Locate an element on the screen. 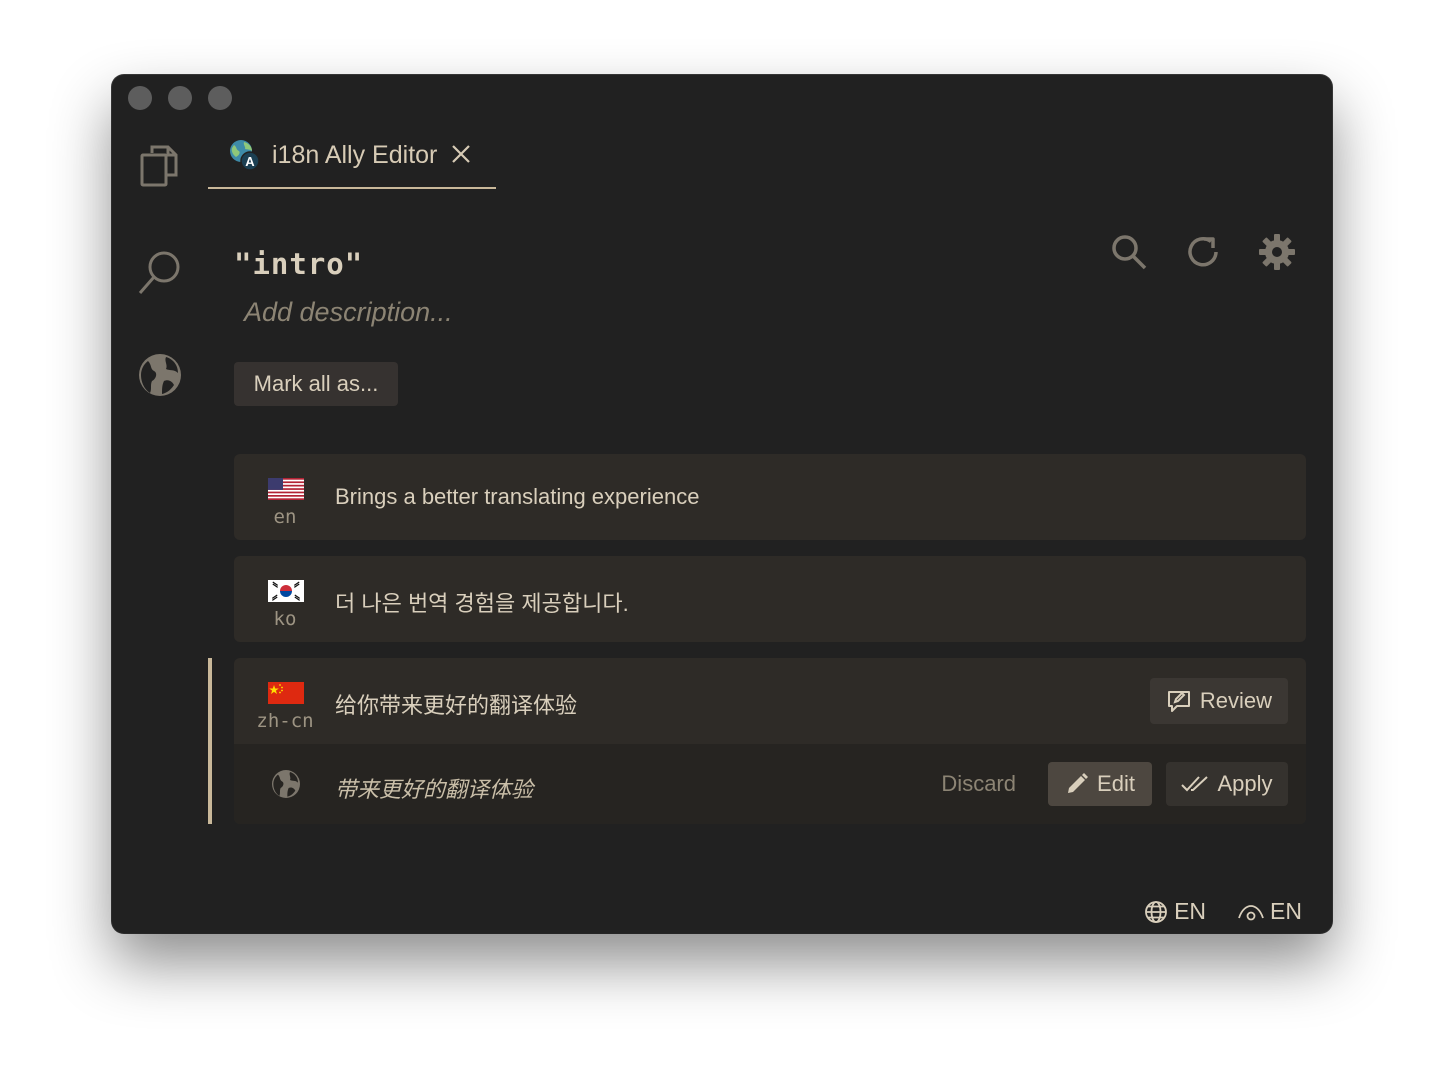 The height and width of the screenshot is (1082, 1444). i18n-ally-logo-icon: A is located at coordinates (244, 155).